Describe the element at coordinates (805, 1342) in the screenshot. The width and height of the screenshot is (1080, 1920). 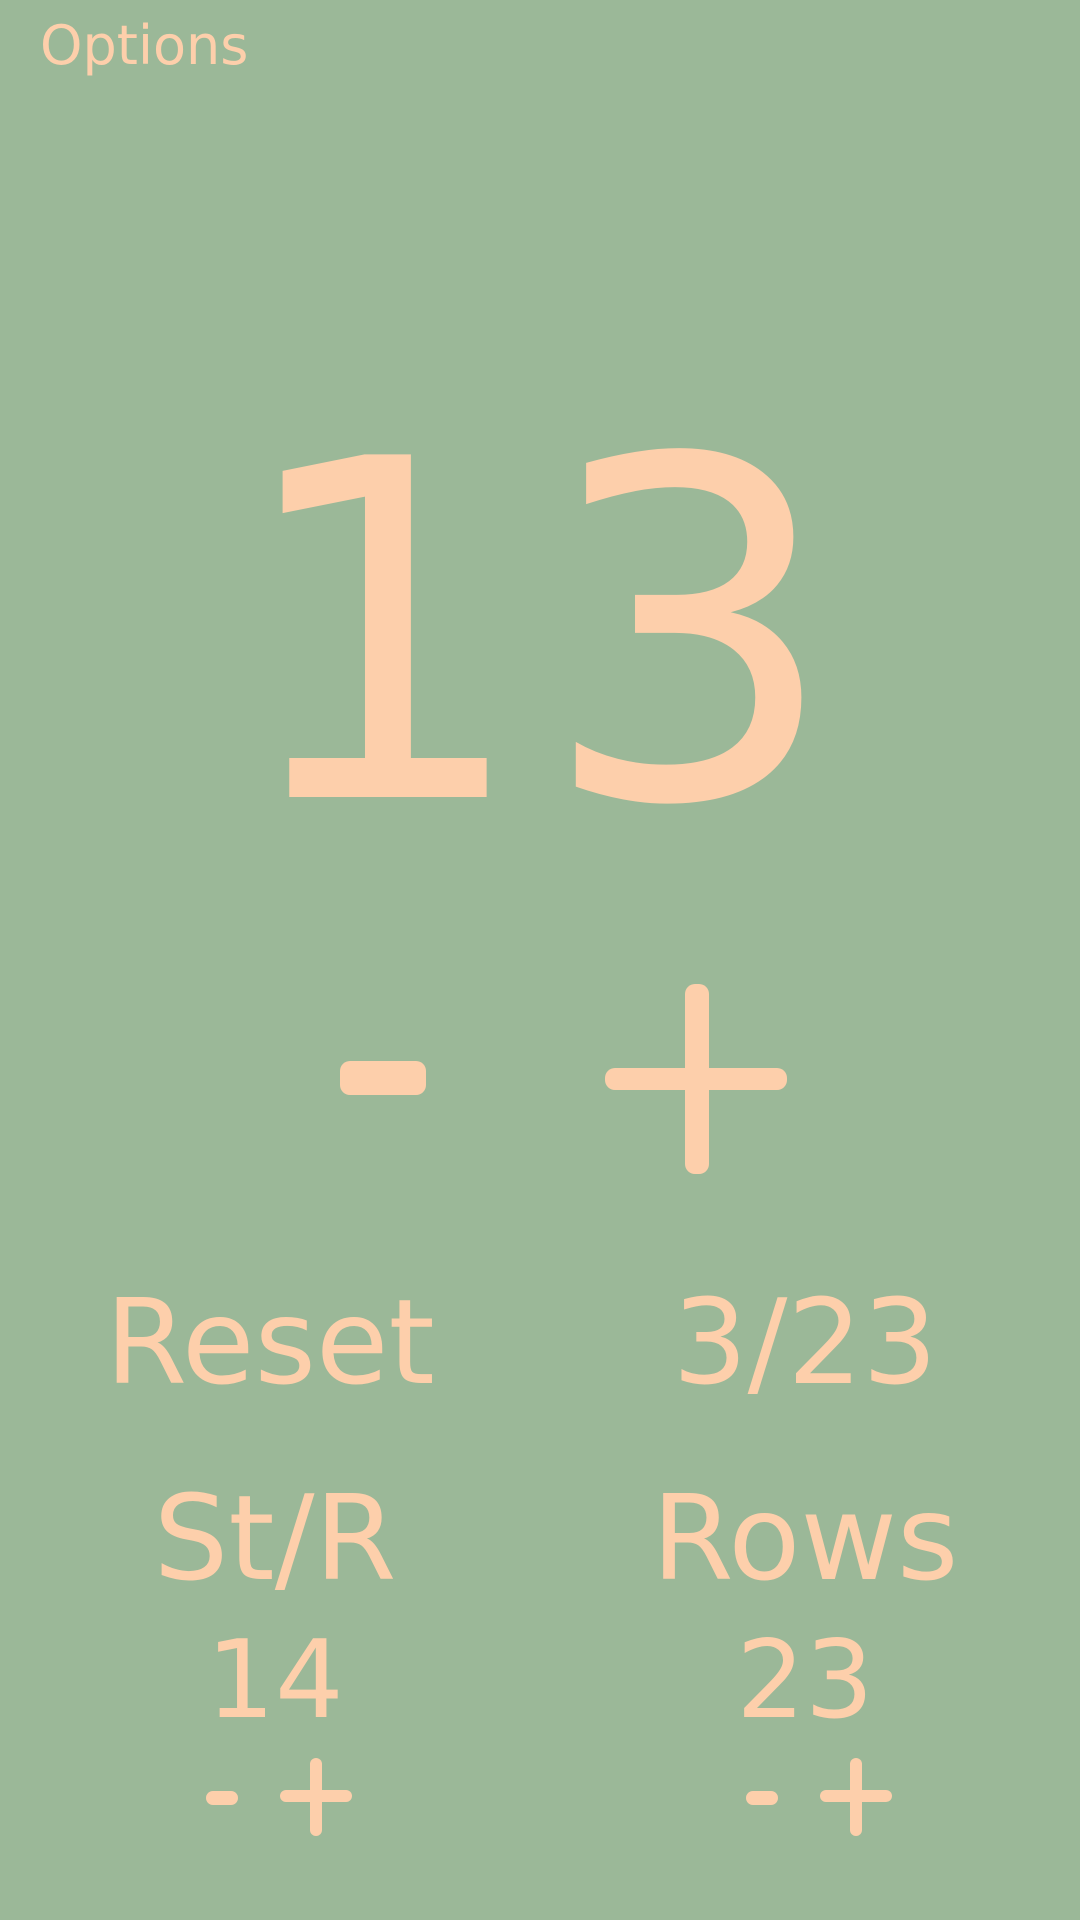
I see `row-progress: 3/23` at that location.